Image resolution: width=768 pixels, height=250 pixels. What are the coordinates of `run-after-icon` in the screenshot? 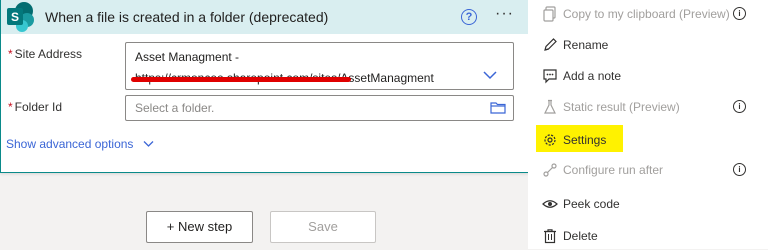 It's located at (550, 170).